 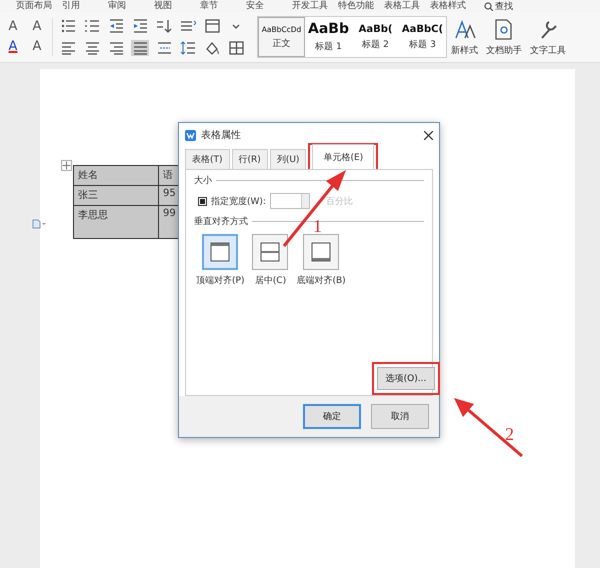 I want to click on menu-tab: 安全, so click(x=269, y=6).